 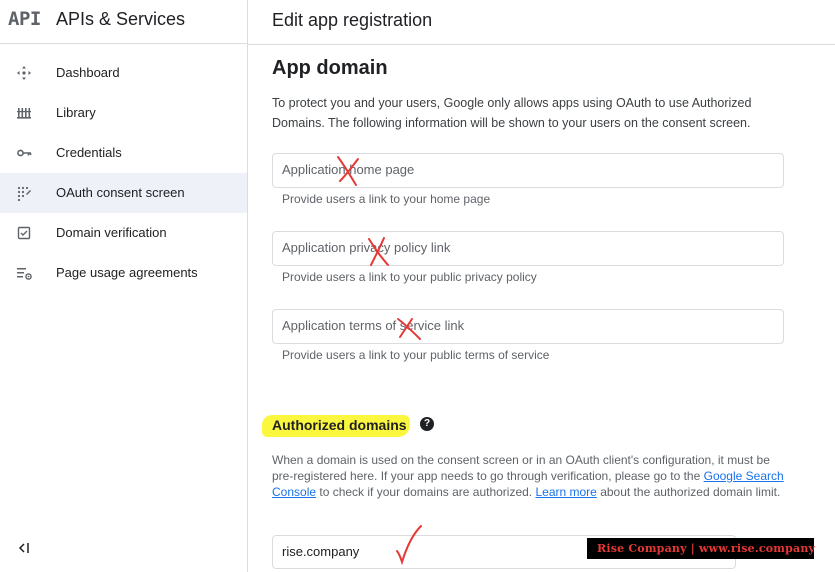 What do you see at coordinates (123, 113) in the screenshot?
I see `sidebar-item-library: Library` at bounding box center [123, 113].